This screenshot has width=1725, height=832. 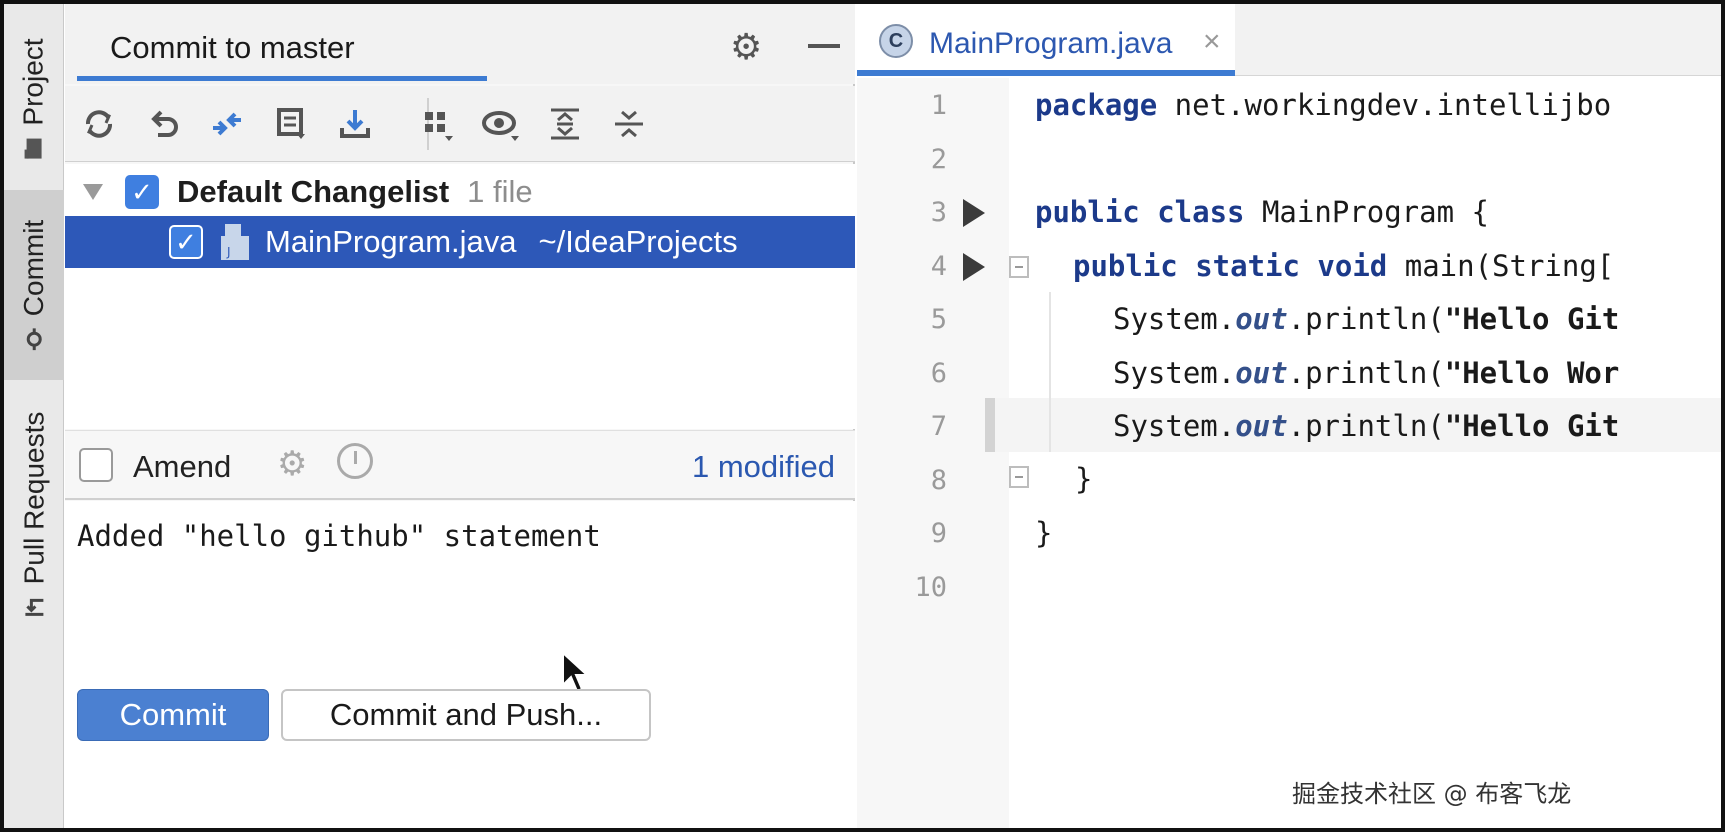 I want to click on tab-pull-requests-label: Pull Requests, so click(x=34, y=497).